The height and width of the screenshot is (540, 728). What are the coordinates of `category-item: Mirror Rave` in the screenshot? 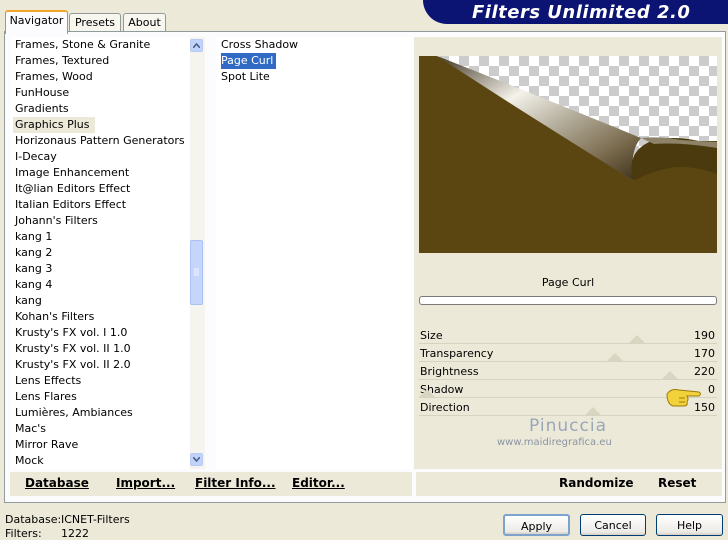 It's located at (100, 445).